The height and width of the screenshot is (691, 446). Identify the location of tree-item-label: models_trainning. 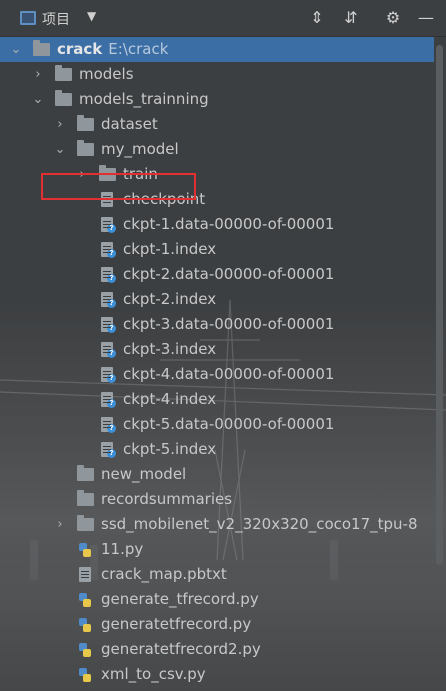
(144, 99).